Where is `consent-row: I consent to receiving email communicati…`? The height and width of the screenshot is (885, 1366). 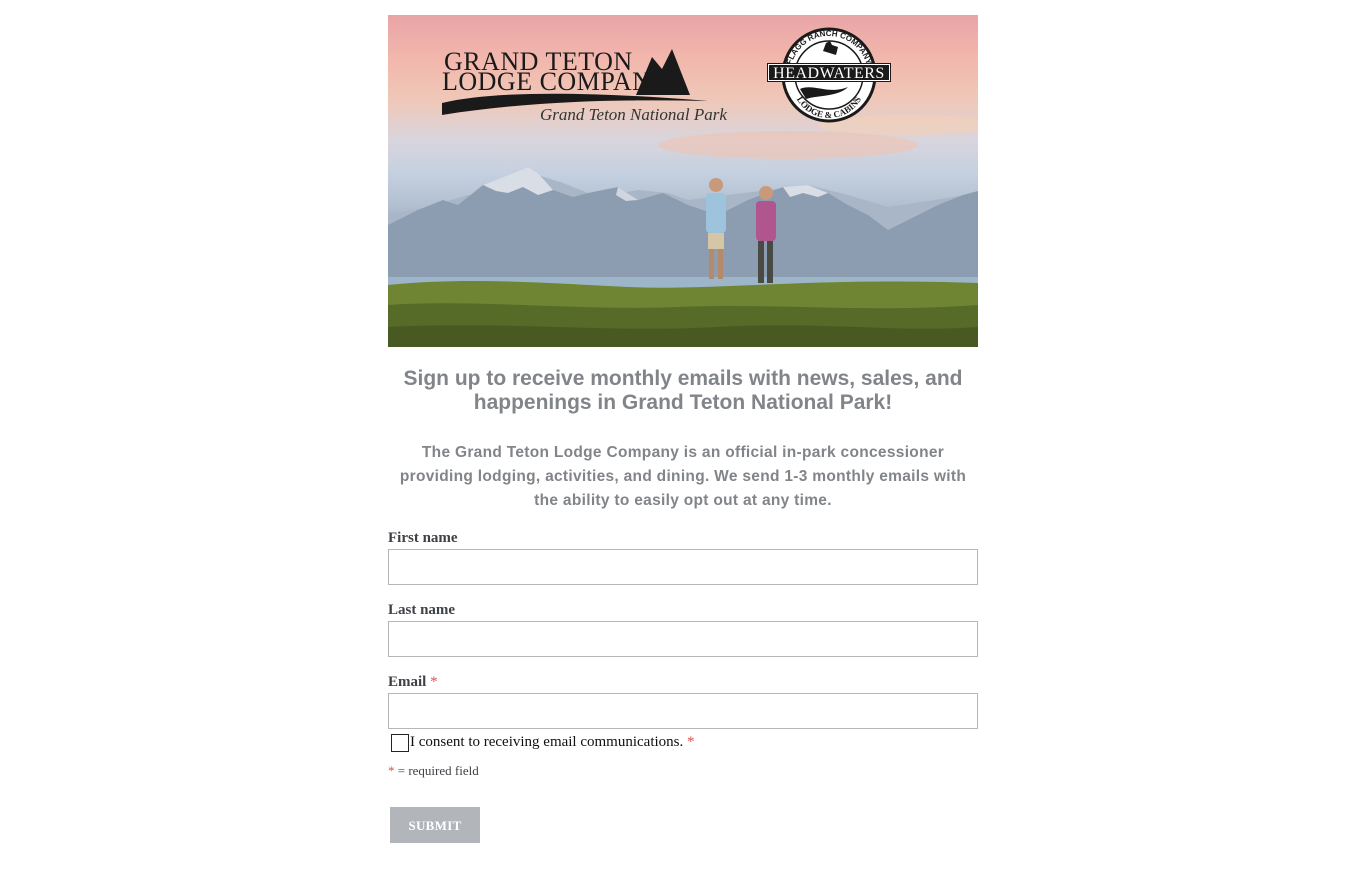
consent-row: I consent to receiving email communicati… is located at coordinates (683, 743).